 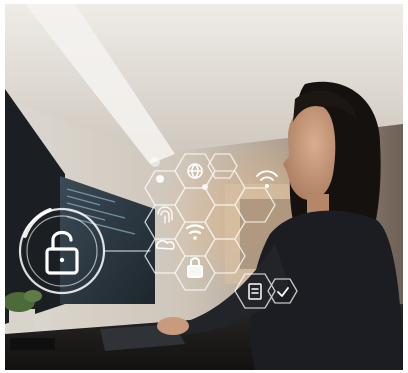 What do you see at coordinates (32, 344) in the screenshot?
I see `phone` at bounding box center [32, 344].